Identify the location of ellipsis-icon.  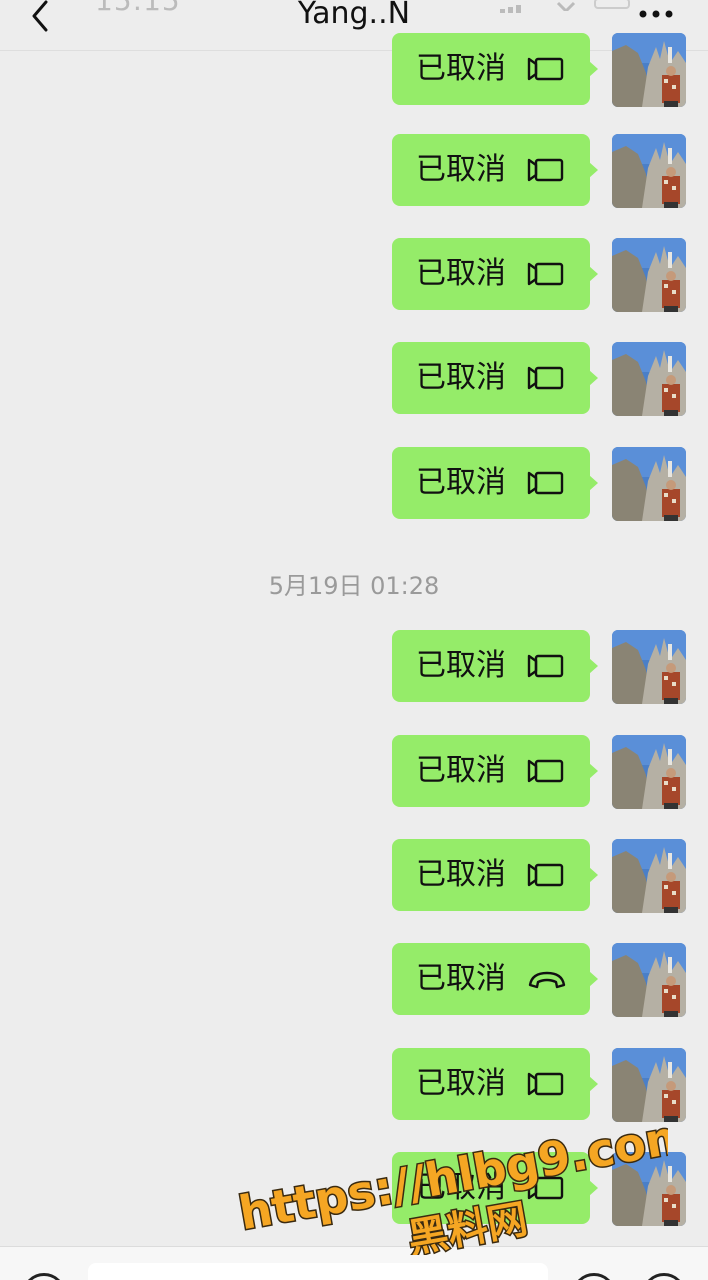
(656, 14).